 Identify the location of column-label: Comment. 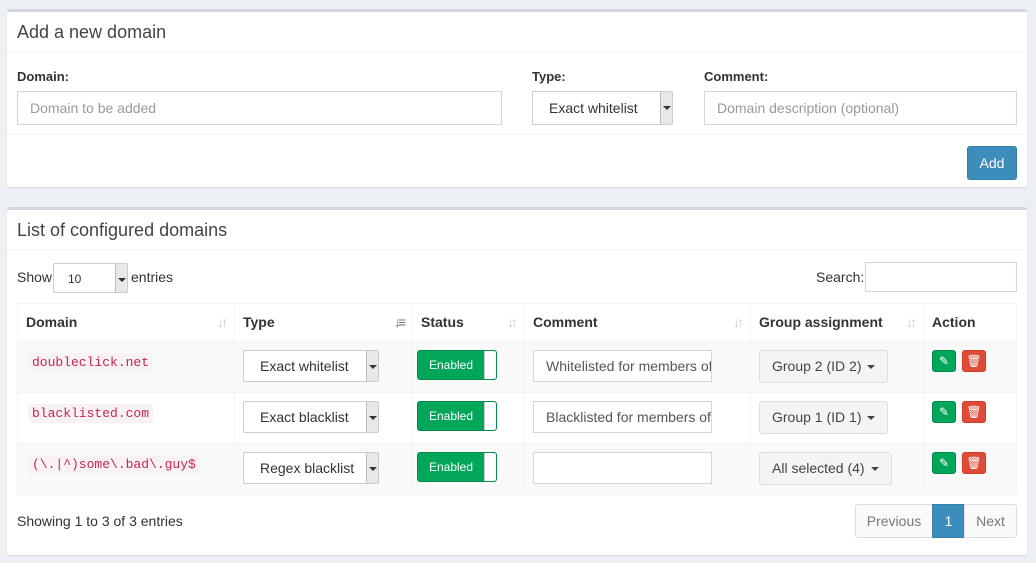
(565, 322).